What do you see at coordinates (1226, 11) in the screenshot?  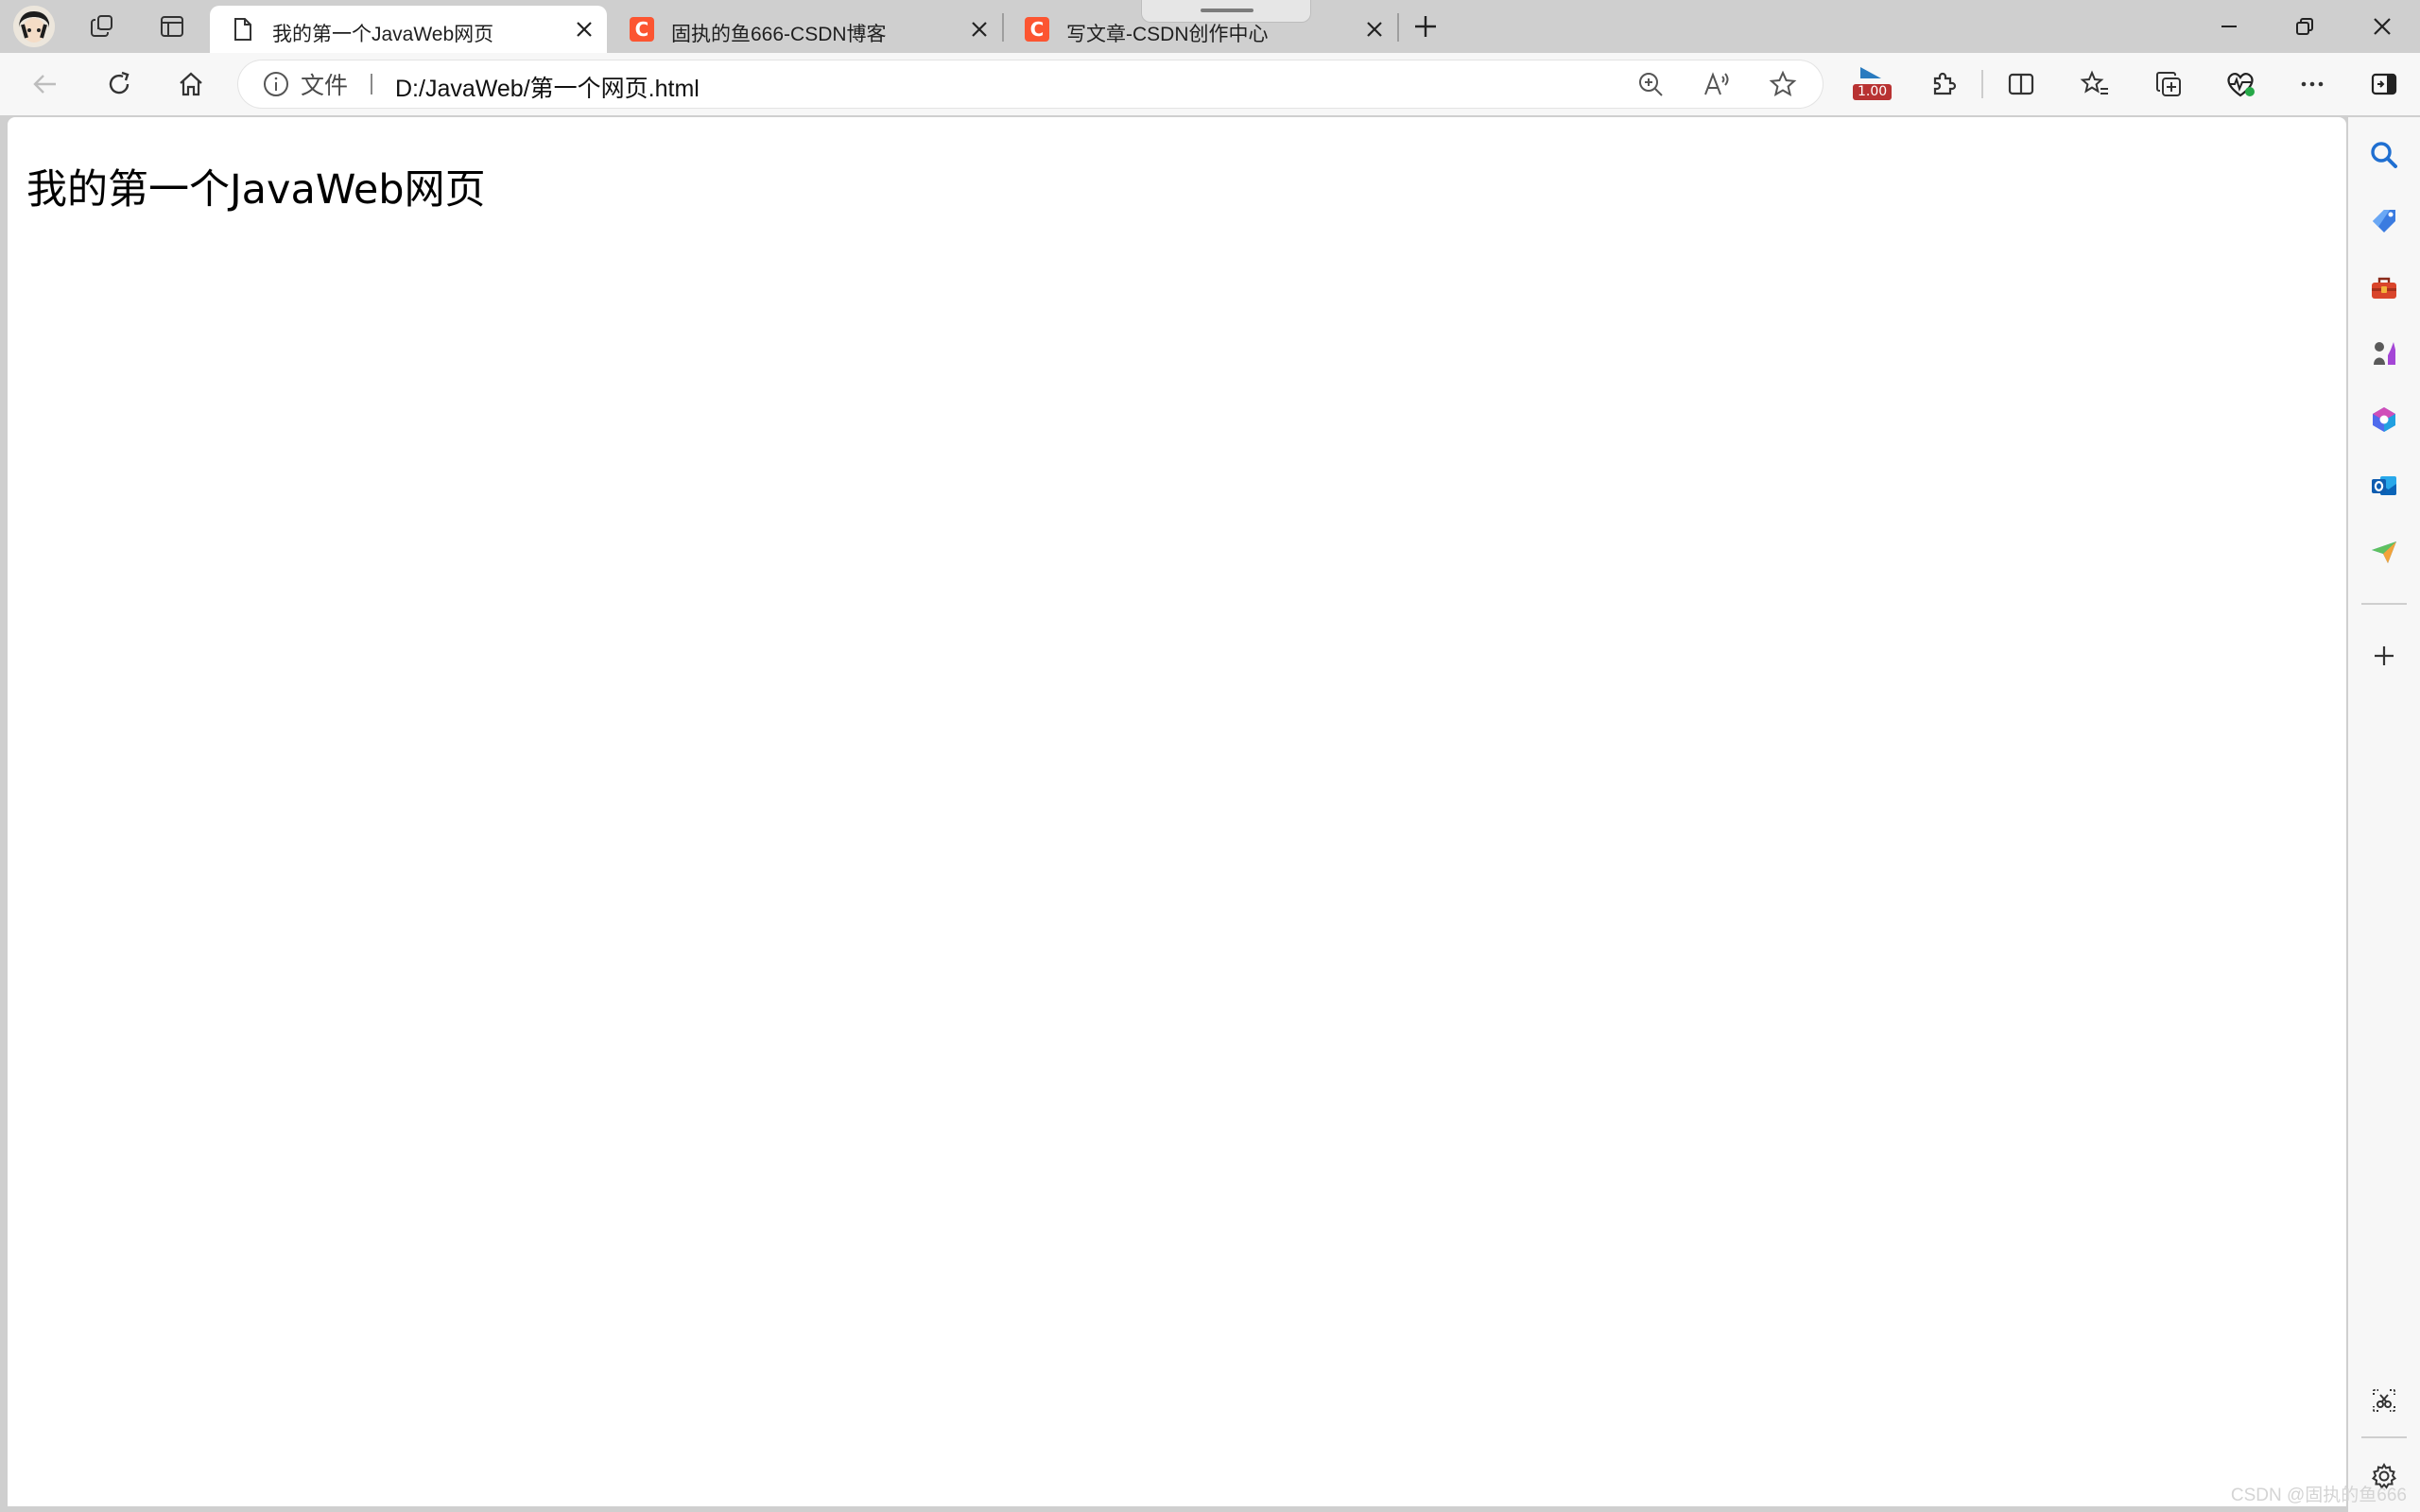 I see `window-drag-handle` at bounding box center [1226, 11].